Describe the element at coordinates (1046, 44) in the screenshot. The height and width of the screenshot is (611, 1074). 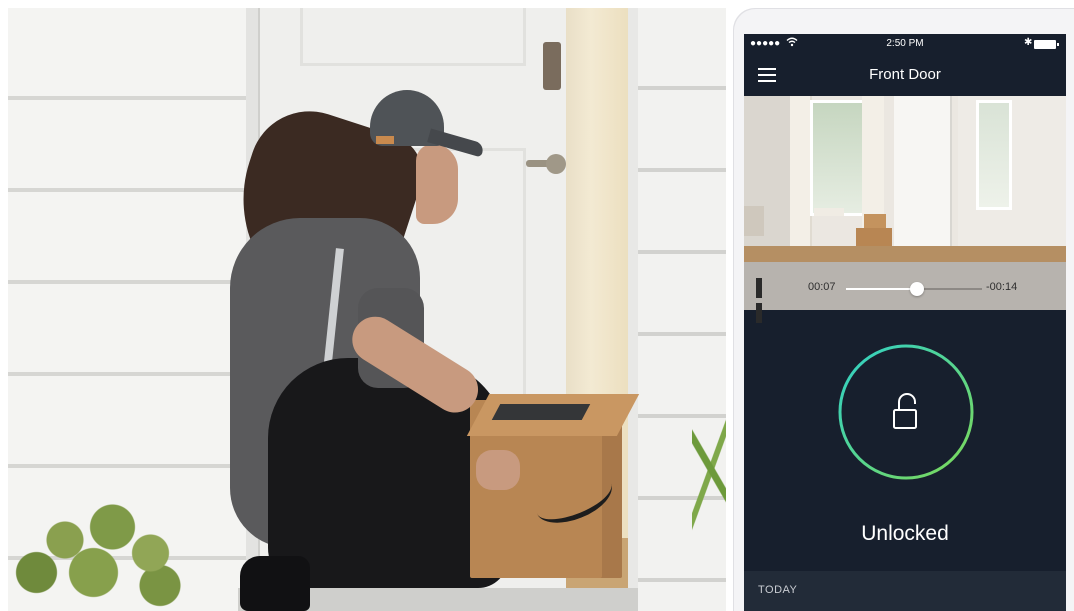
I see `battery-icon` at that location.